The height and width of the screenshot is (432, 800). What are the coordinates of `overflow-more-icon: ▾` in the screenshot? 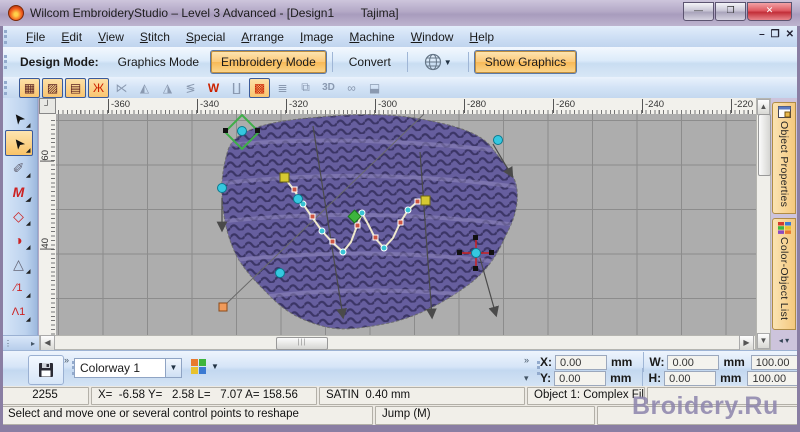 It's located at (526, 378).